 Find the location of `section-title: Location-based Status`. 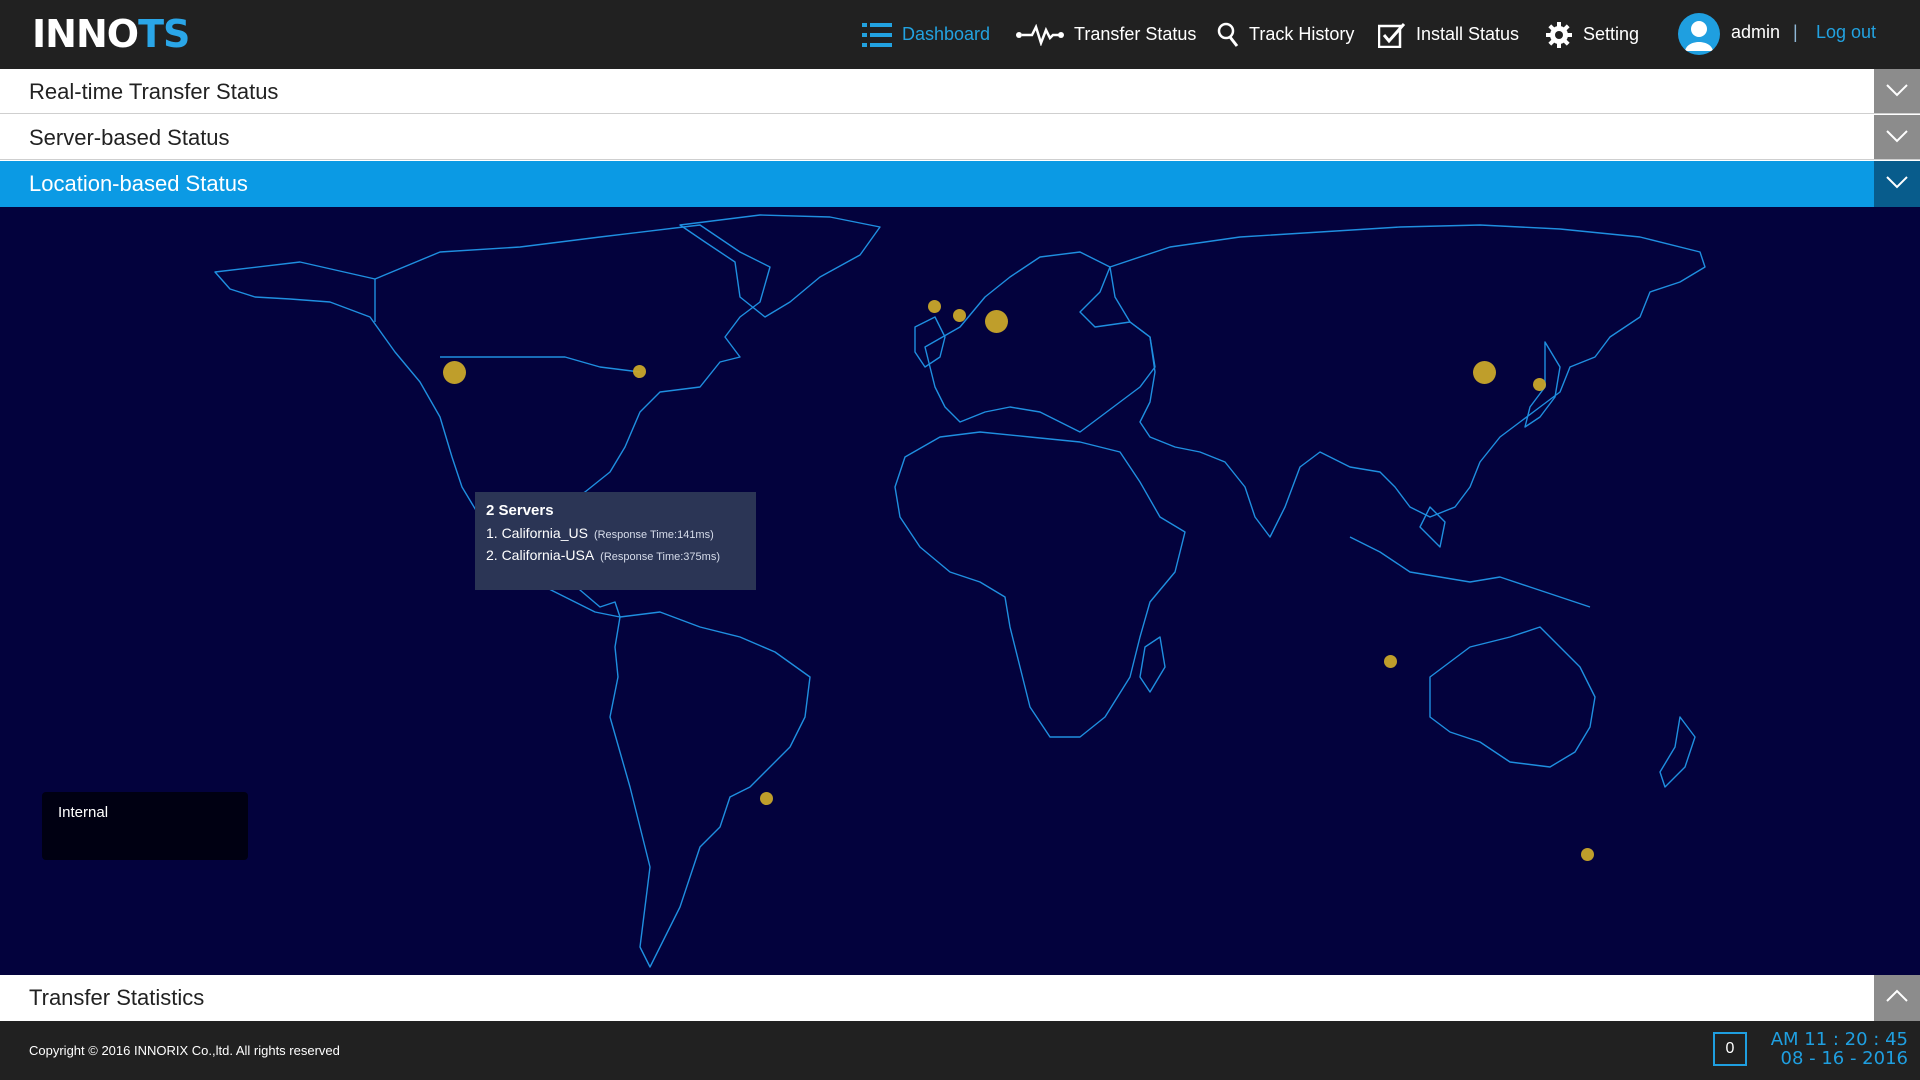

section-title: Location-based Status is located at coordinates (138, 183).